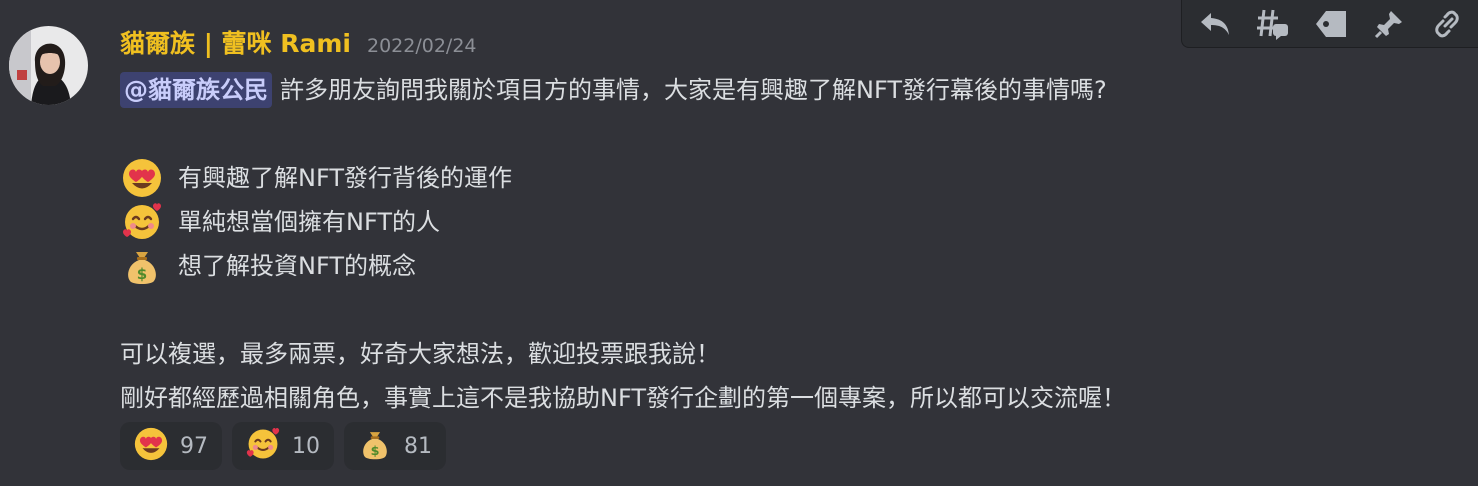 This screenshot has height=486, width=1478. Describe the element at coordinates (194, 446) in the screenshot. I see `reaction-count: 97` at that location.